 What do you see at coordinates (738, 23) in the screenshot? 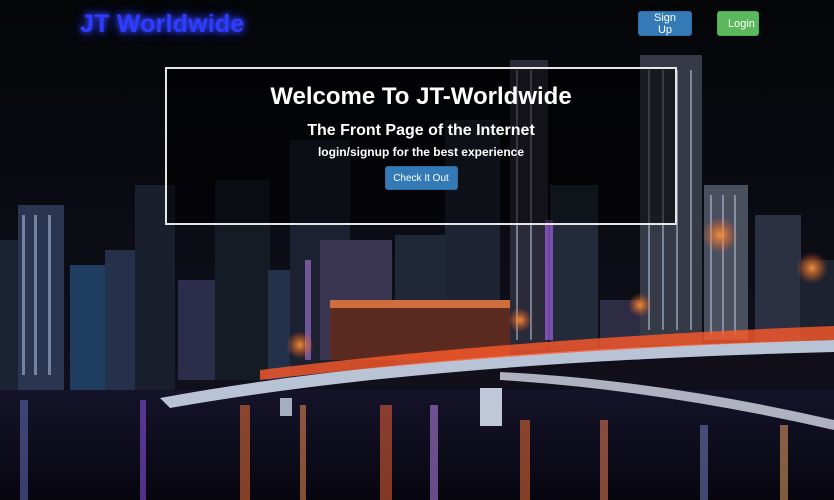
I see `login-button: Login` at bounding box center [738, 23].